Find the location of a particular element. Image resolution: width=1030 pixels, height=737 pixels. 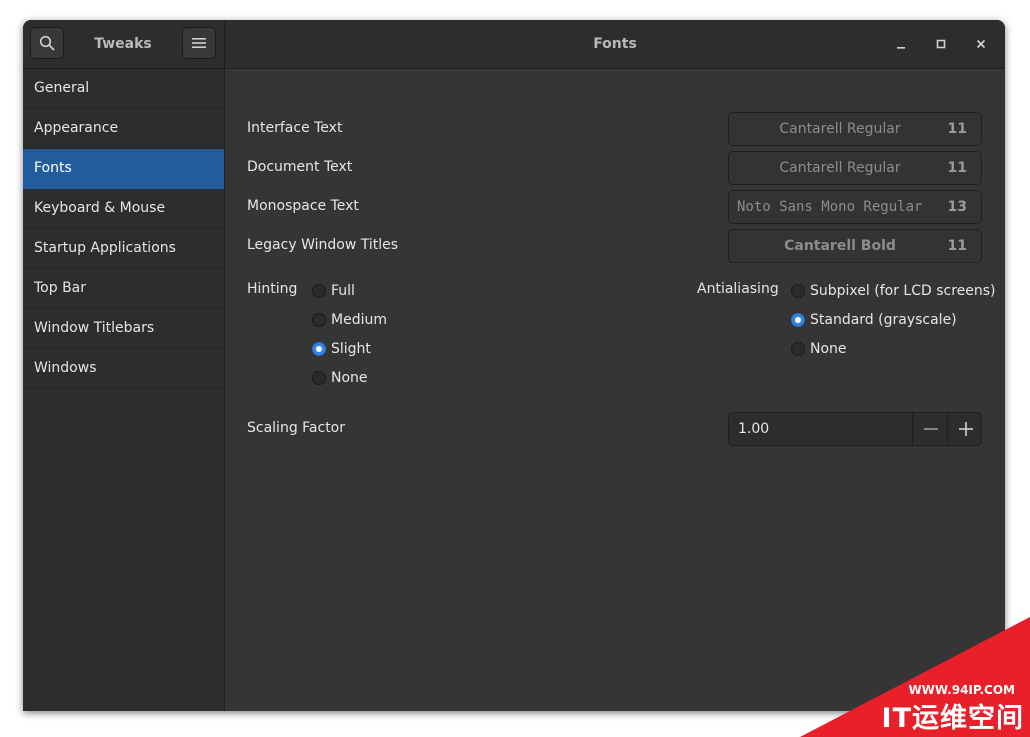

sidebar-item-window-titlebars: Window Titlebars is located at coordinates (123, 329).